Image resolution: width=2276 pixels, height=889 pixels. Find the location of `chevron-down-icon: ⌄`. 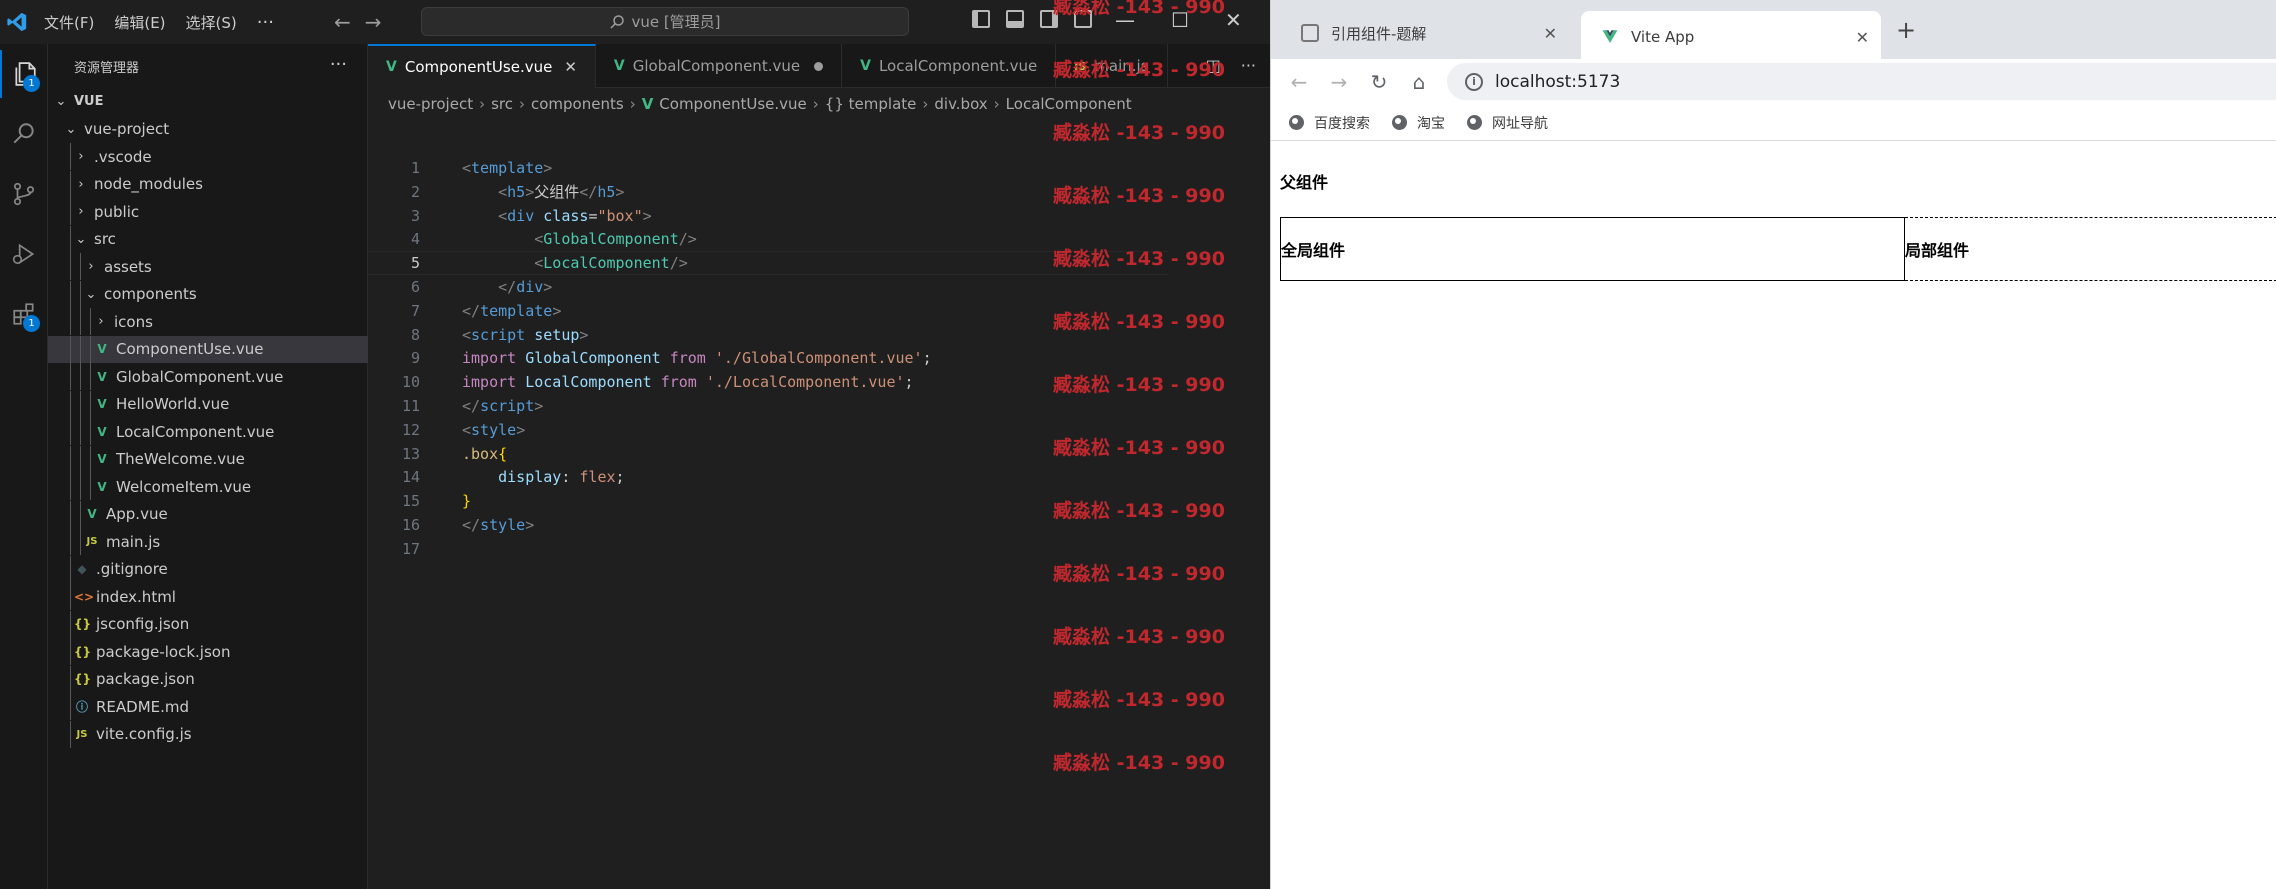

chevron-down-icon: ⌄ is located at coordinates (61, 101).